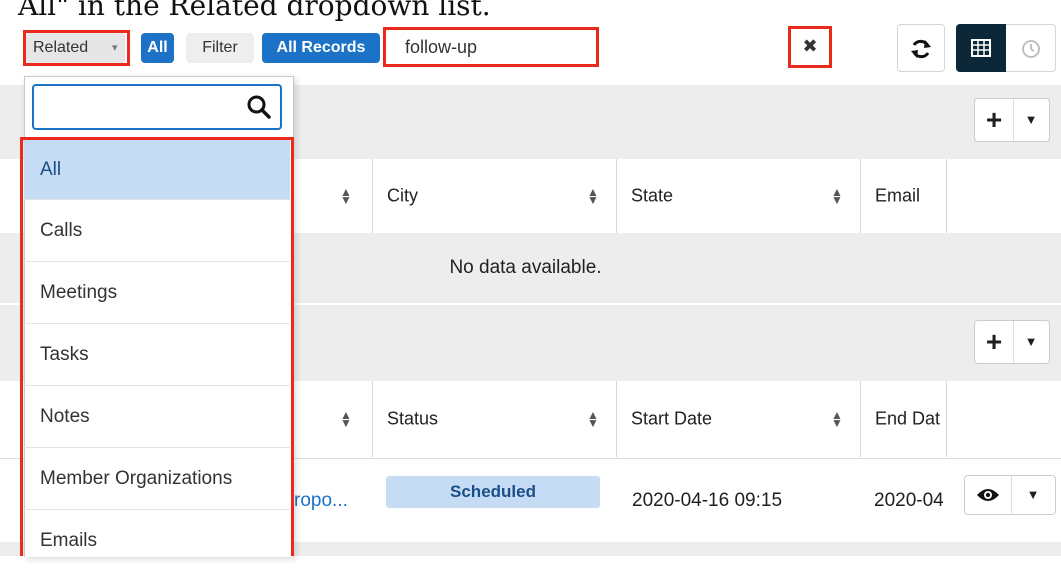 This screenshot has width=1061, height=572. What do you see at coordinates (321, 48) in the screenshot?
I see `all-records-button: All Records` at bounding box center [321, 48].